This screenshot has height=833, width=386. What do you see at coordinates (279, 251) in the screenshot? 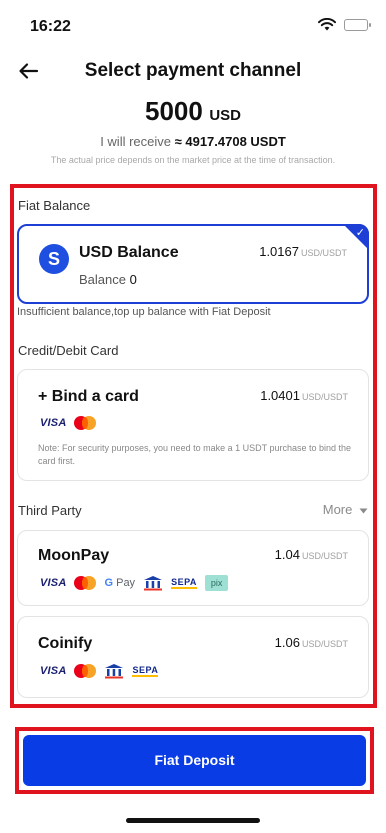
I see `rate-value: 1.0167` at bounding box center [279, 251].